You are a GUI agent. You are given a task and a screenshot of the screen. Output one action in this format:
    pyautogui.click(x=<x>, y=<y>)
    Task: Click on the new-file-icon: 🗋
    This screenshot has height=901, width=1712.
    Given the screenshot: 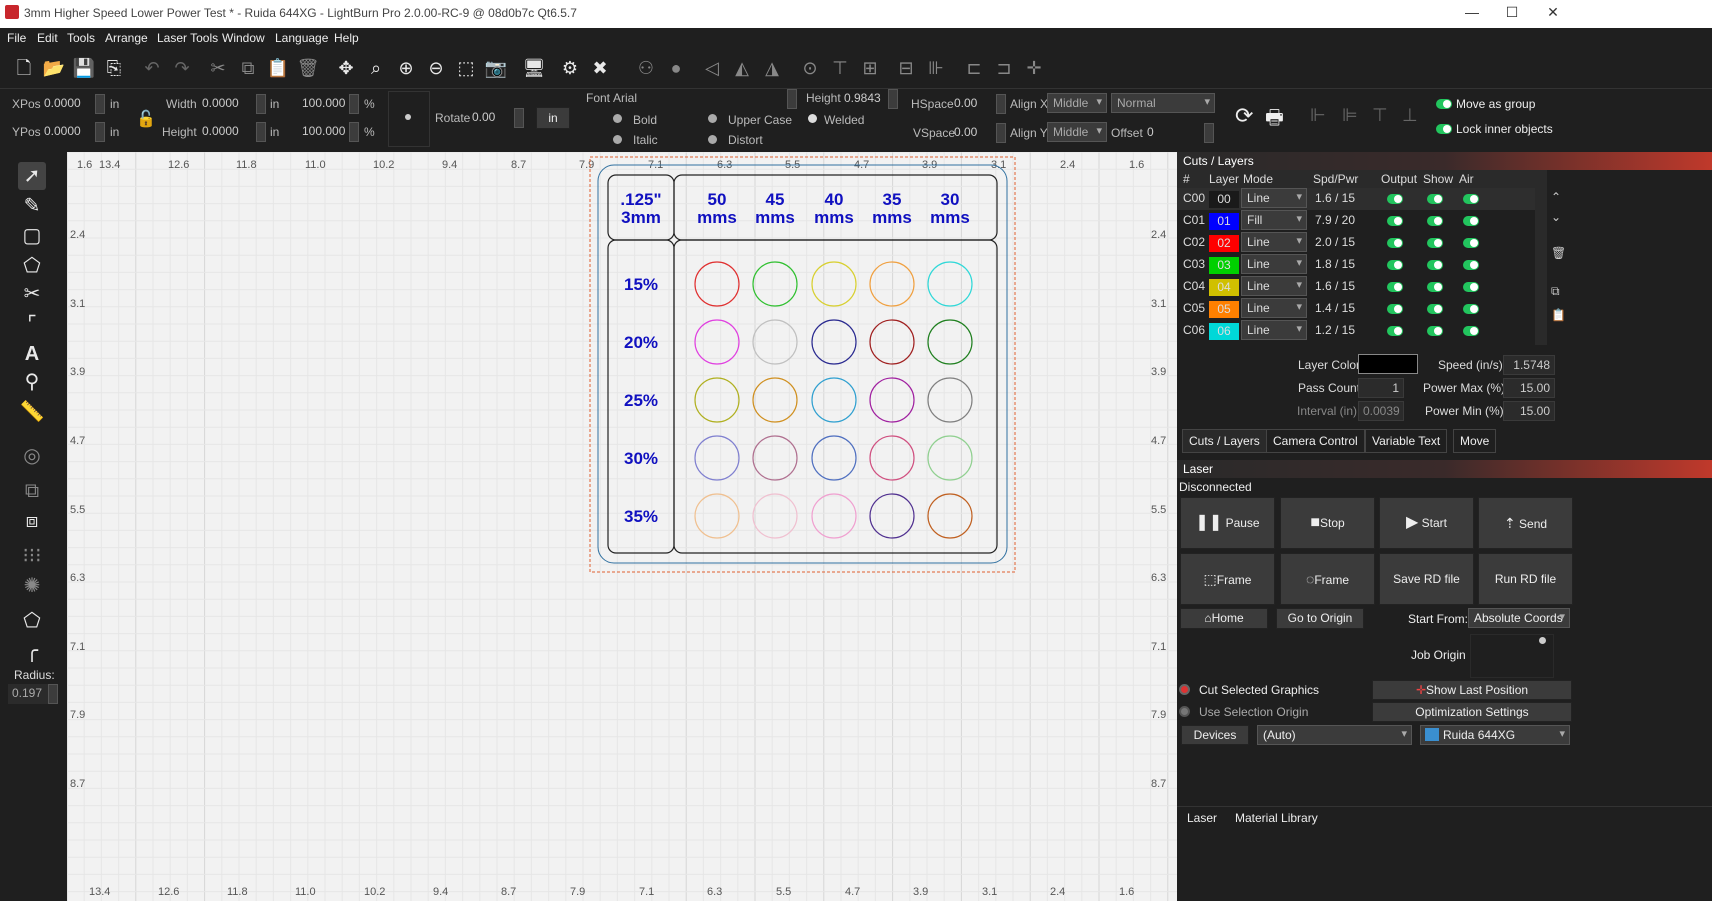 What is the action you would take?
    pyautogui.click(x=24, y=68)
    